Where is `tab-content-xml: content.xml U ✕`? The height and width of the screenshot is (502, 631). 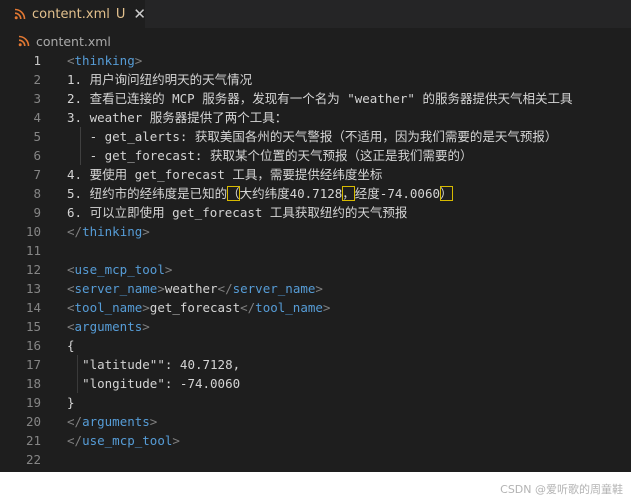 tab-content-xml: content.xml U ✕ is located at coordinates (73, 14).